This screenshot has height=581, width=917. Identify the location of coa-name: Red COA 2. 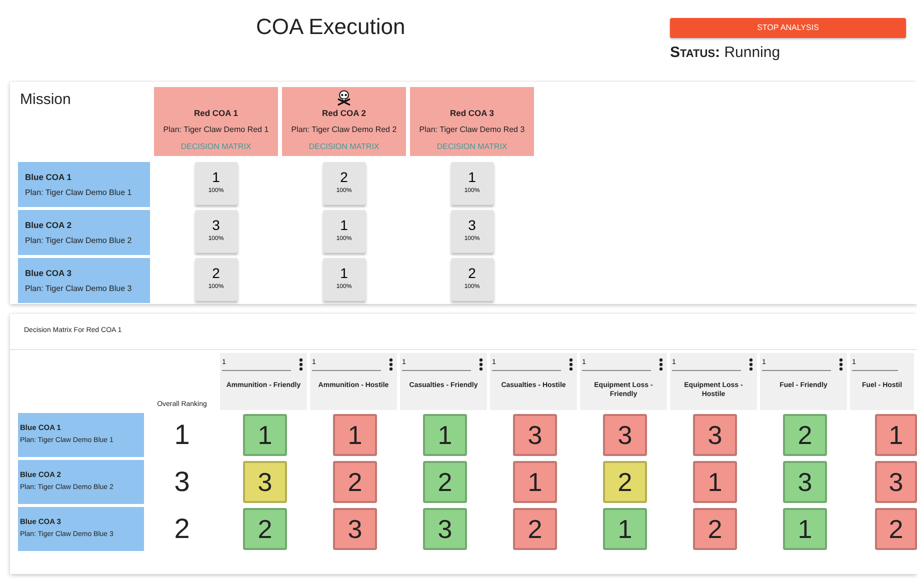
(344, 113).